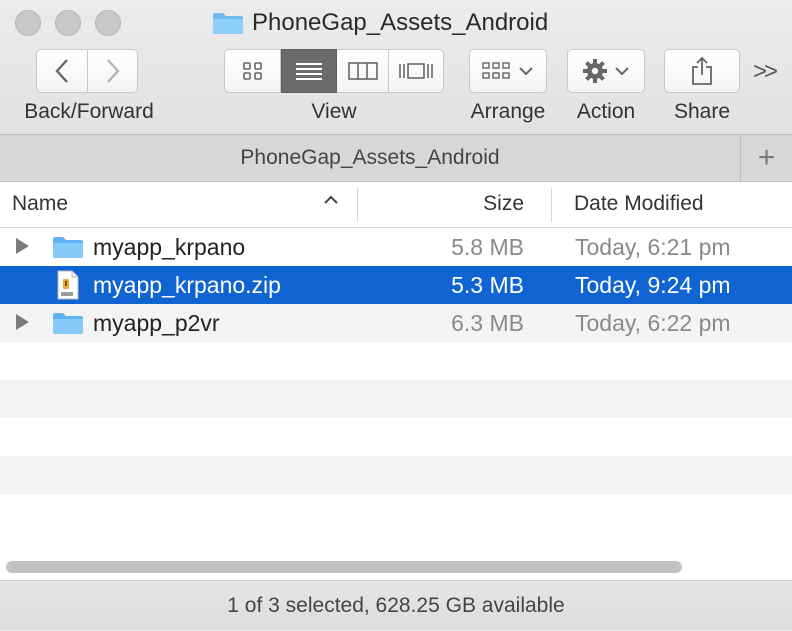 This screenshot has width=792, height=631. I want to click on list-view-button, so click(309, 71).